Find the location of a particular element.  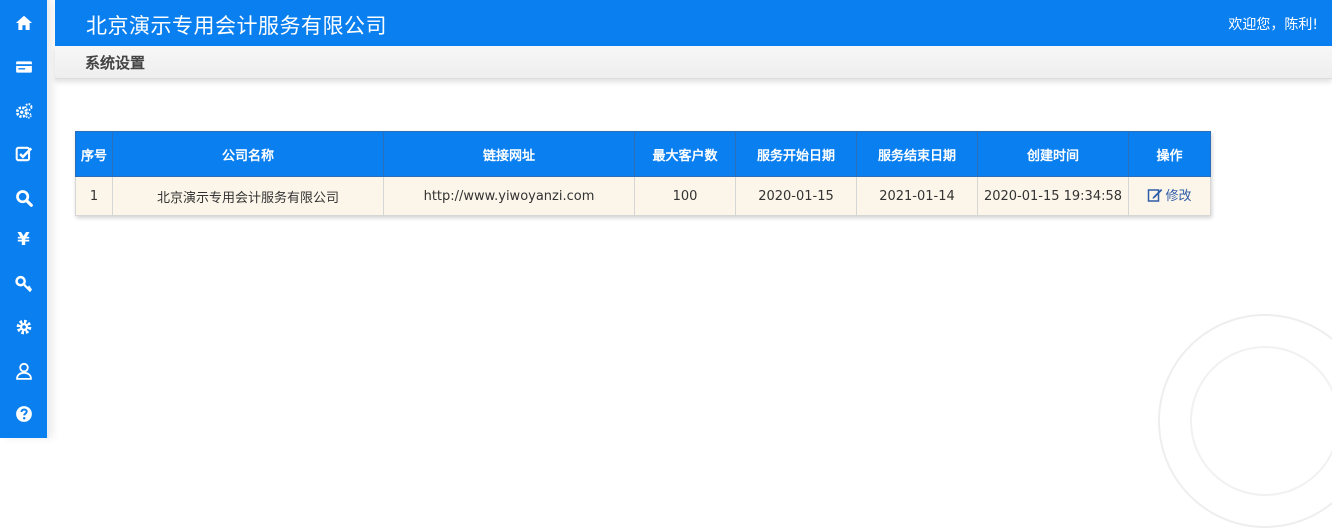

gear-icon is located at coordinates (23, 327).